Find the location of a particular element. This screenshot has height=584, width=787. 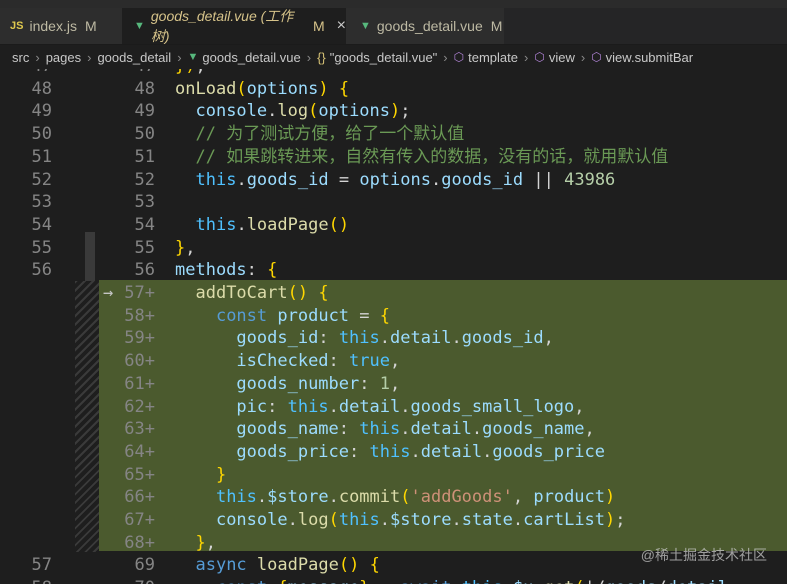

tab-index-js: JS index.js M is located at coordinates (61, 26).